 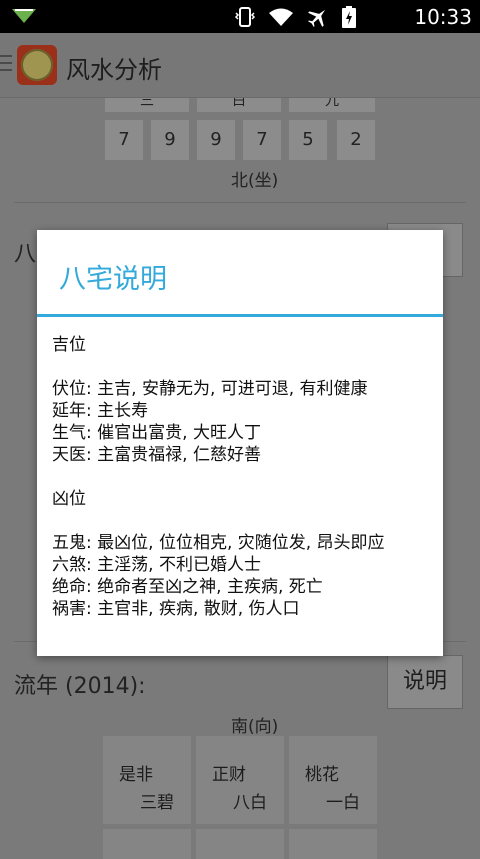 I want to click on battery-charging-icon, so click(x=349, y=19).